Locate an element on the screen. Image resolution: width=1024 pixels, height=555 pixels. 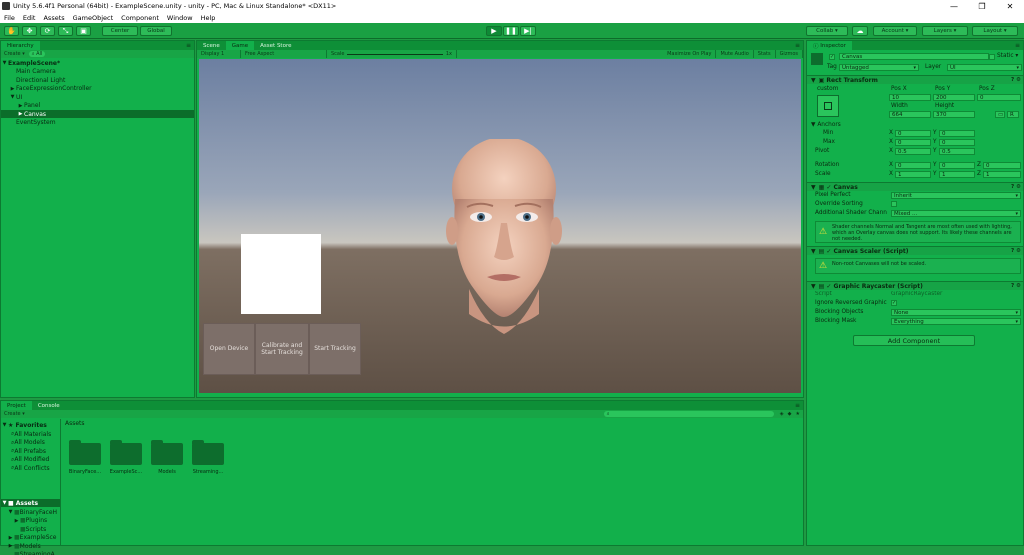
hierarchy-item: ▼ UI is located at coordinates (97, 97).